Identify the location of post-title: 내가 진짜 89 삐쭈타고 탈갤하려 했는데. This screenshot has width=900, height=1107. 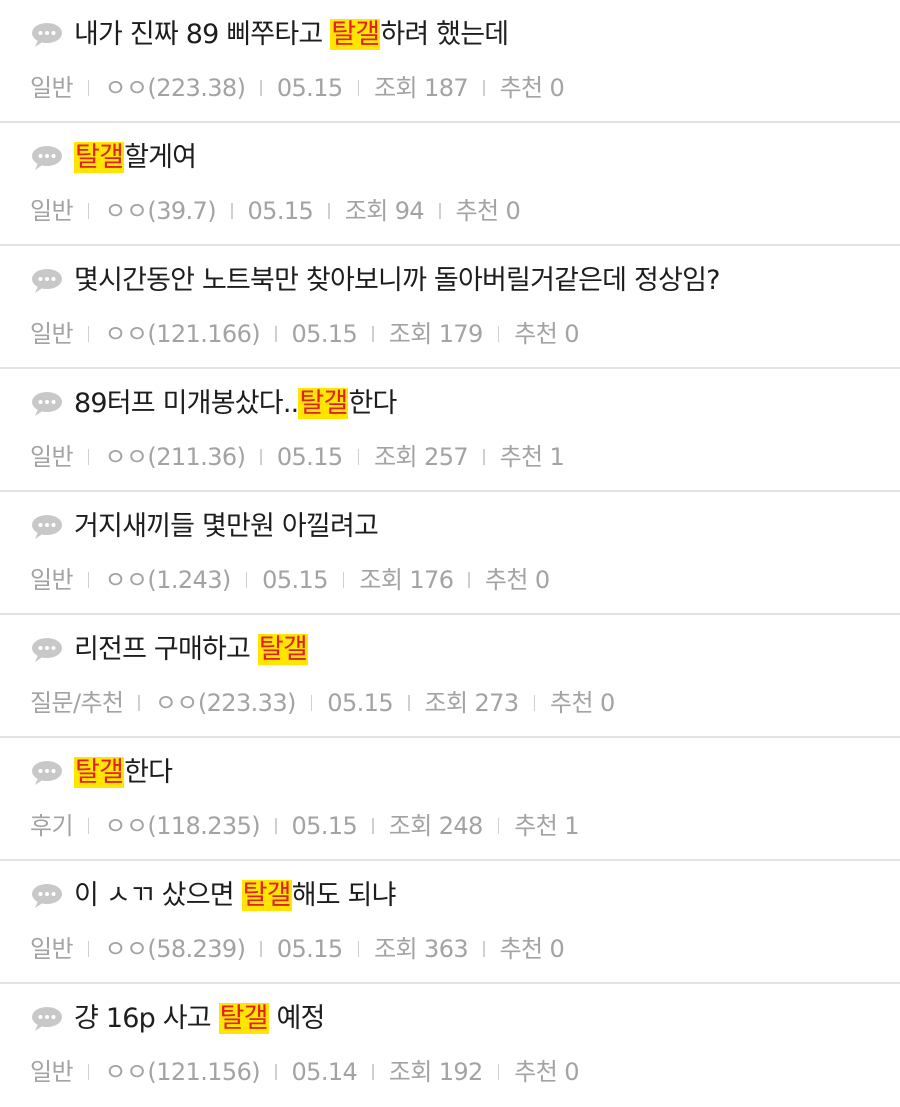
(291, 35).